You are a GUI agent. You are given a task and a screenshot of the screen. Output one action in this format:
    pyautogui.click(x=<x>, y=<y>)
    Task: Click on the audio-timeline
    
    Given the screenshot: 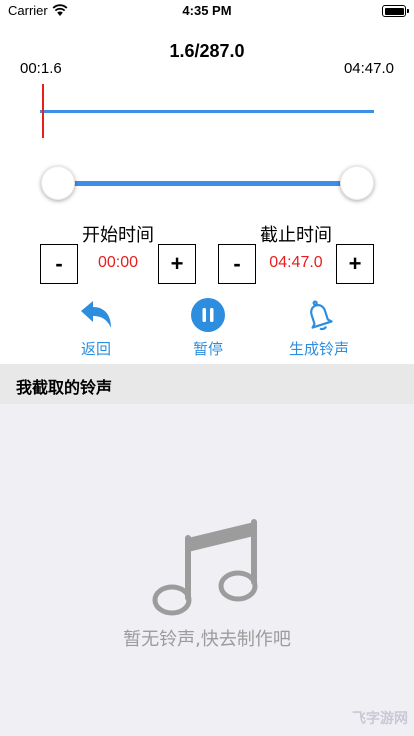 What is the action you would take?
    pyautogui.click(x=207, y=111)
    